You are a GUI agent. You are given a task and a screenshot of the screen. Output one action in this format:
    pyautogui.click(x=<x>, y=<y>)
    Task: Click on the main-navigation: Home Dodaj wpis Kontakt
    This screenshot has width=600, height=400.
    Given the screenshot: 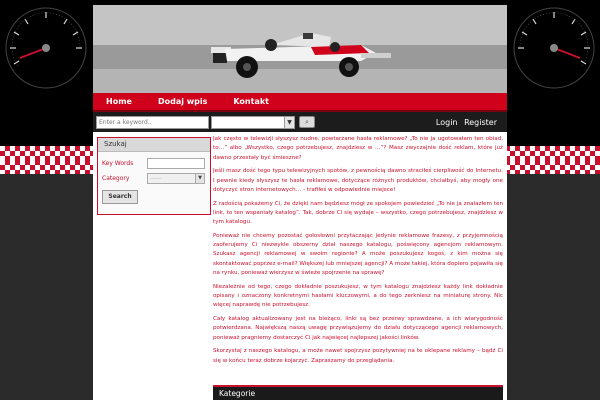 What is the action you would take?
    pyautogui.click(x=300, y=102)
    